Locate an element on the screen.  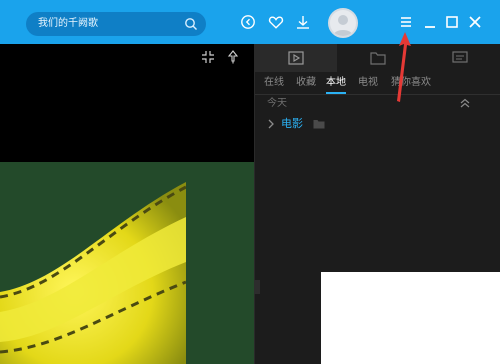
tab-online: 在线 is located at coordinates (274, 83).